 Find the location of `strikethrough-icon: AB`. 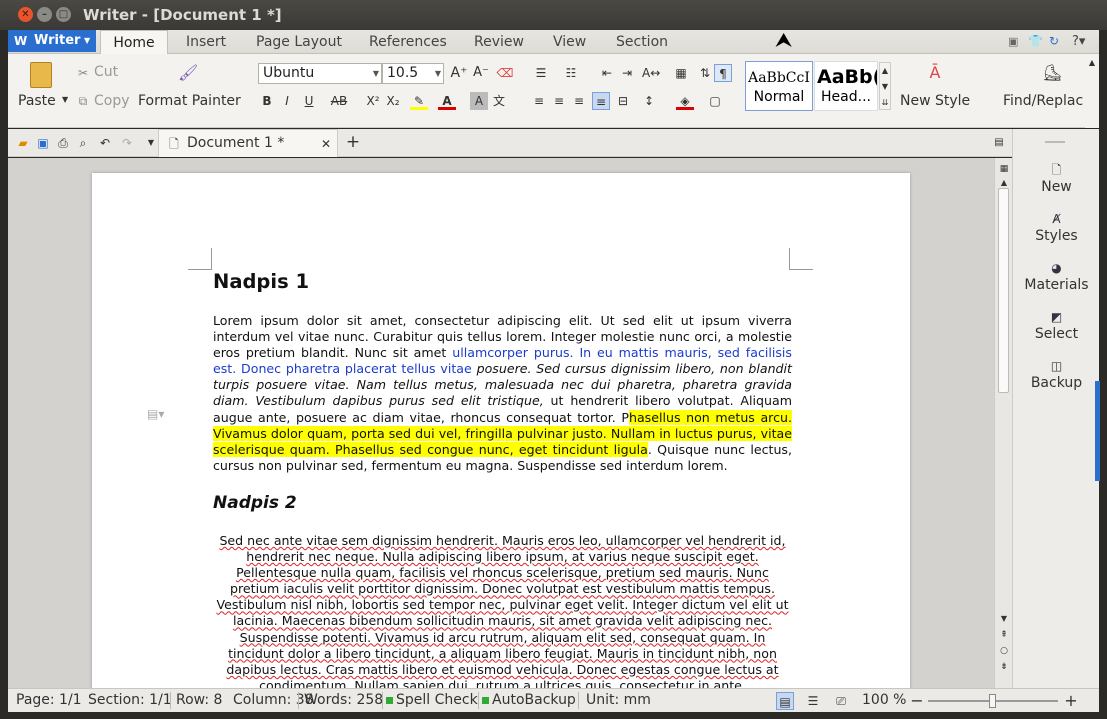

strikethrough-icon: AB is located at coordinates (339, 101).